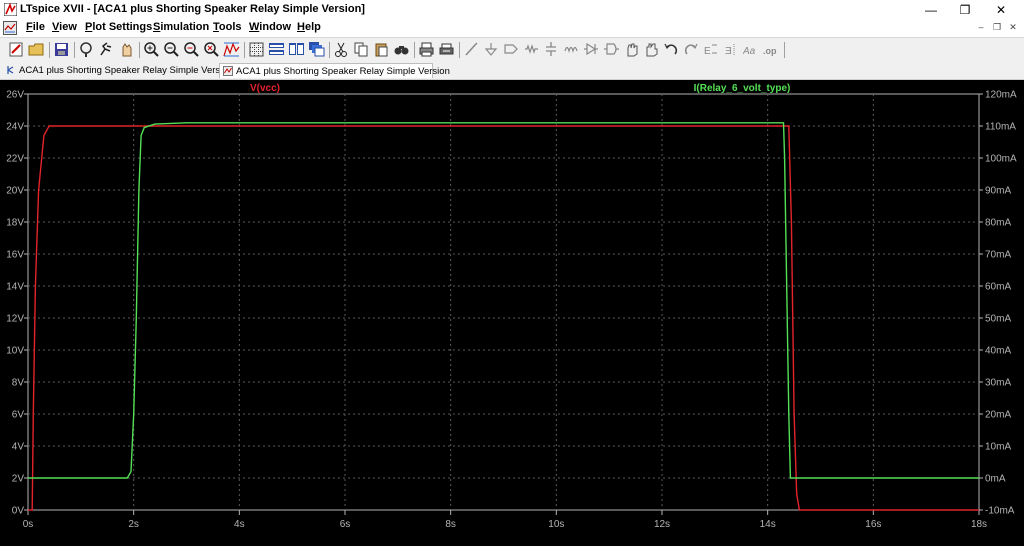 This screenshot has width=1024, height=546. What do you see at coordinates (10, 9) in the screenshot?
I see `ltspice-logo-icon` at bounding box center [10, 9].